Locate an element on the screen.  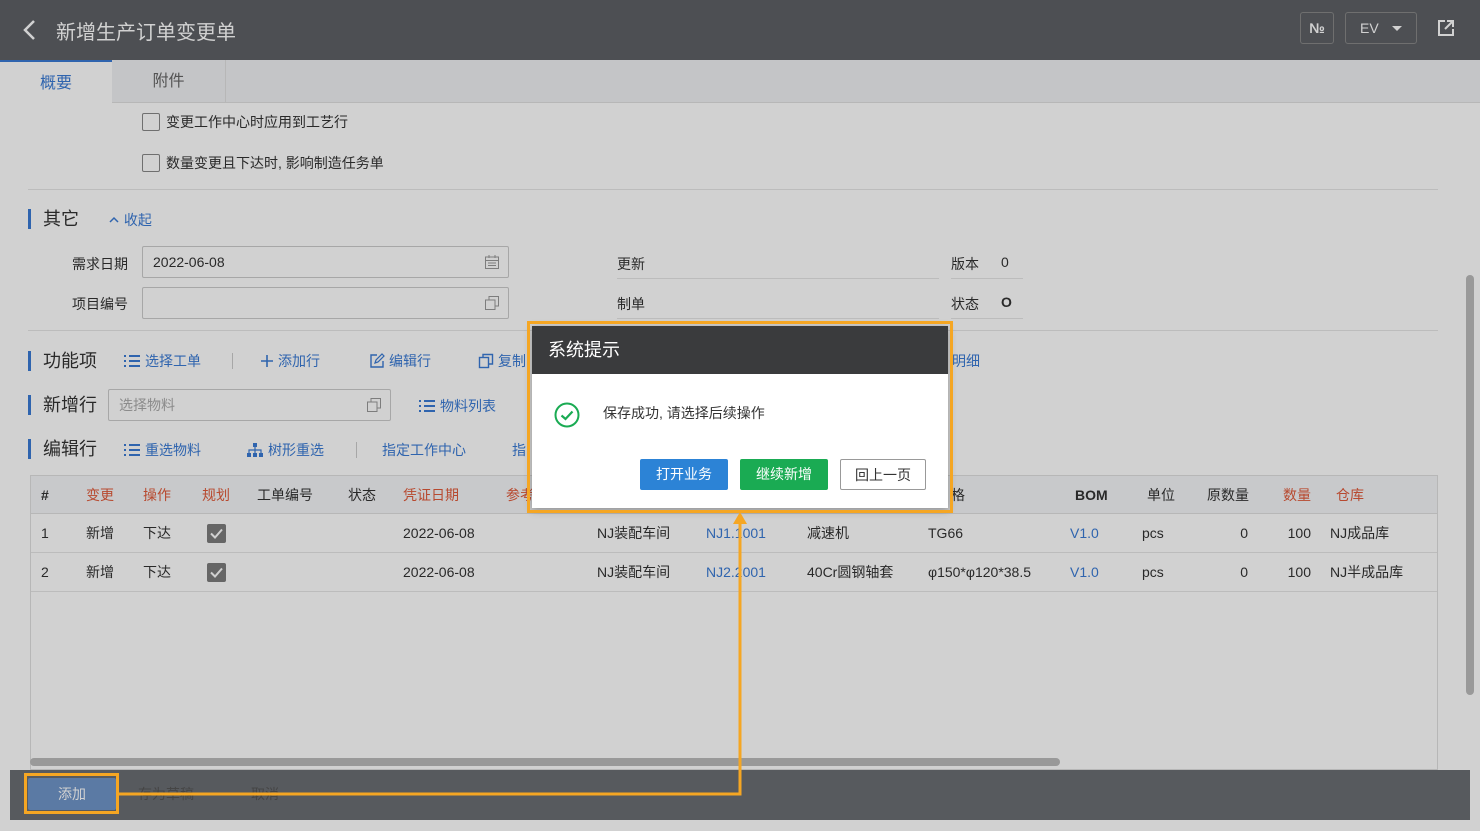
connector-arrow is located at coordinates (433, 654).